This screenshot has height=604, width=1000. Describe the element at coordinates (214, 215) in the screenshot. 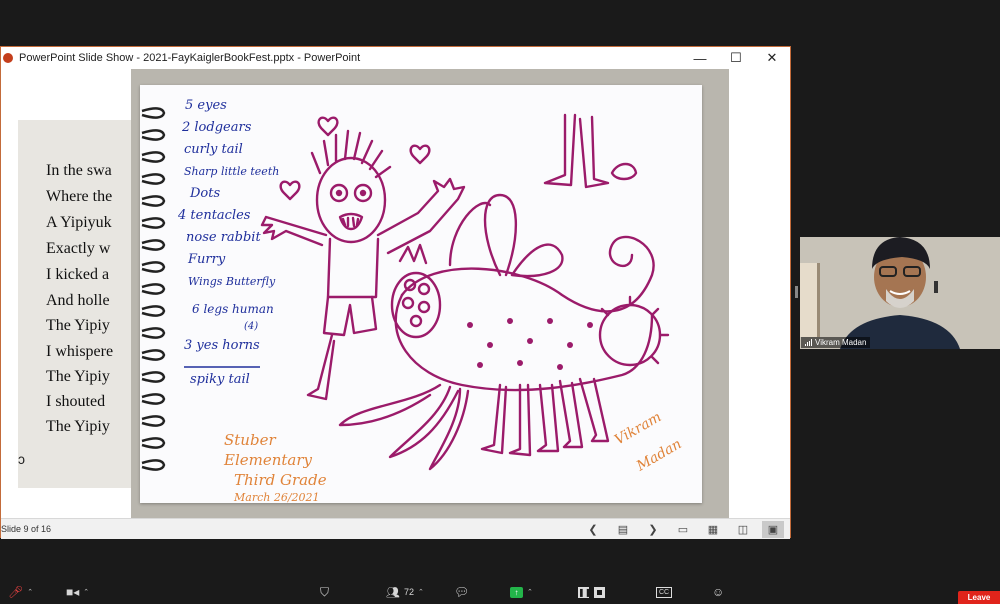

I see `feature-item: 4 tentacles` at that location.